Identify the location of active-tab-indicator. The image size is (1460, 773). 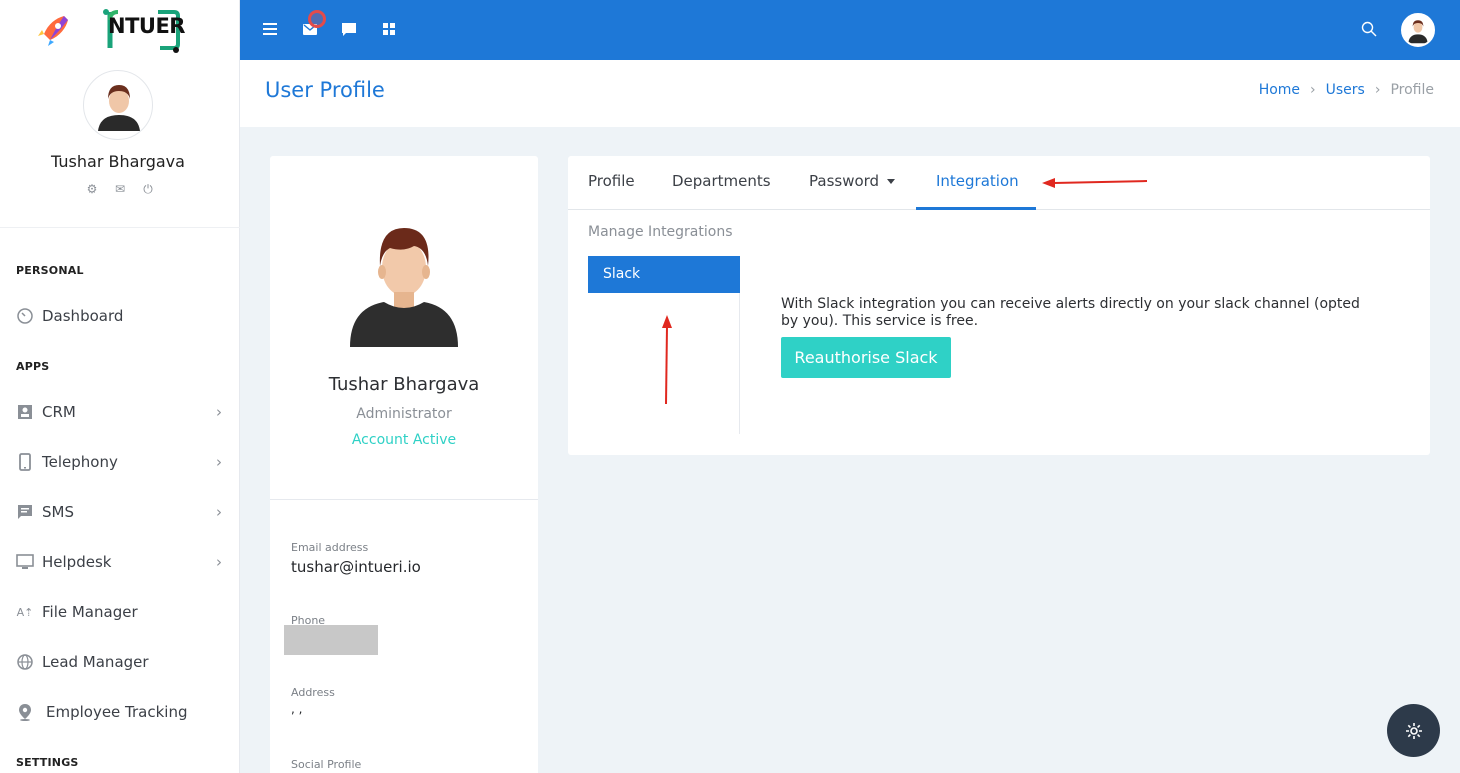
(976, 208).